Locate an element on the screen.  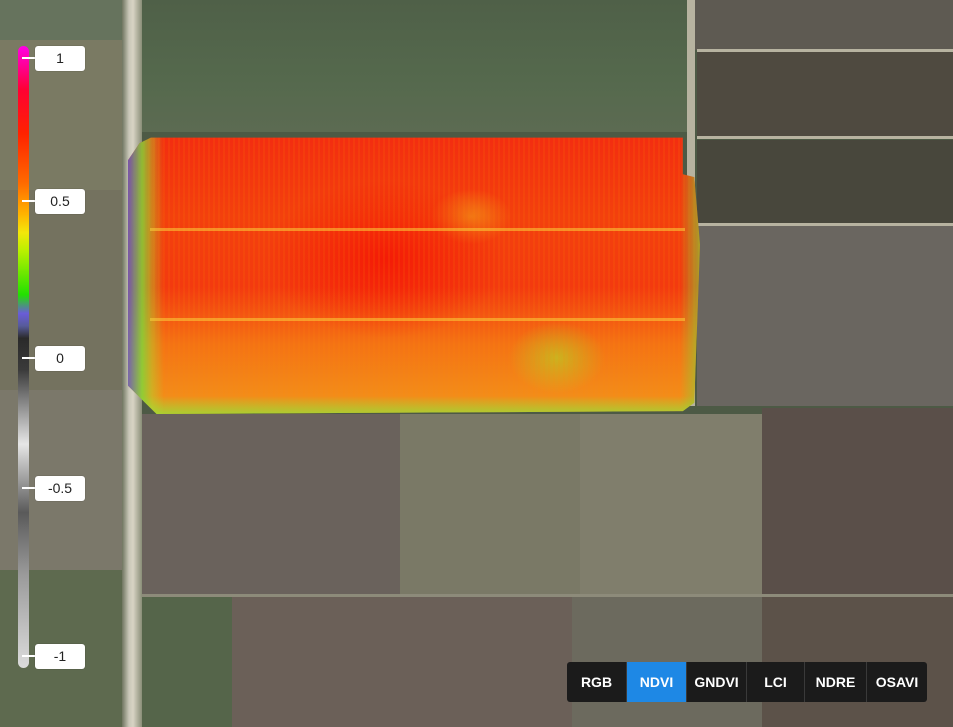
legend-label-zero: 0 is located at coordinates (60, 358).